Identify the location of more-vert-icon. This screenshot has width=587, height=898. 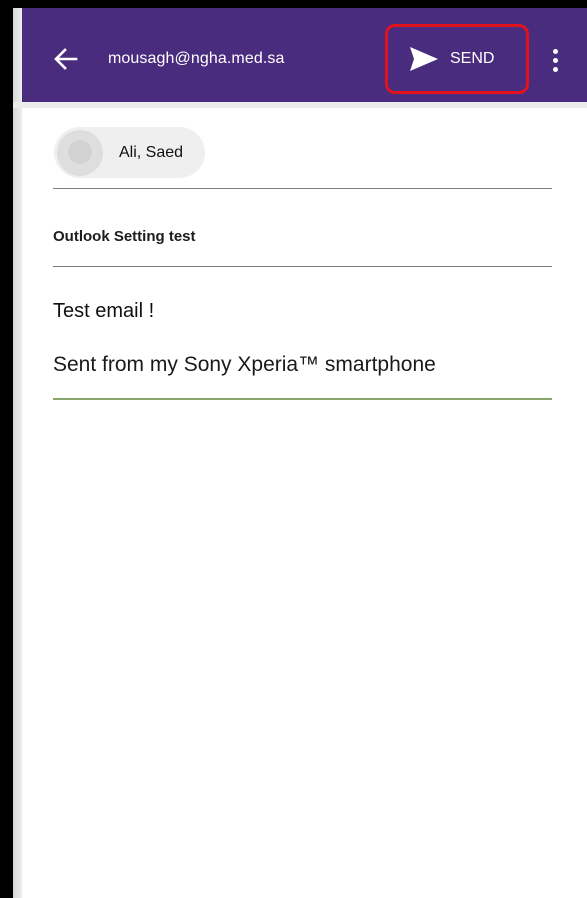
(555, 51).